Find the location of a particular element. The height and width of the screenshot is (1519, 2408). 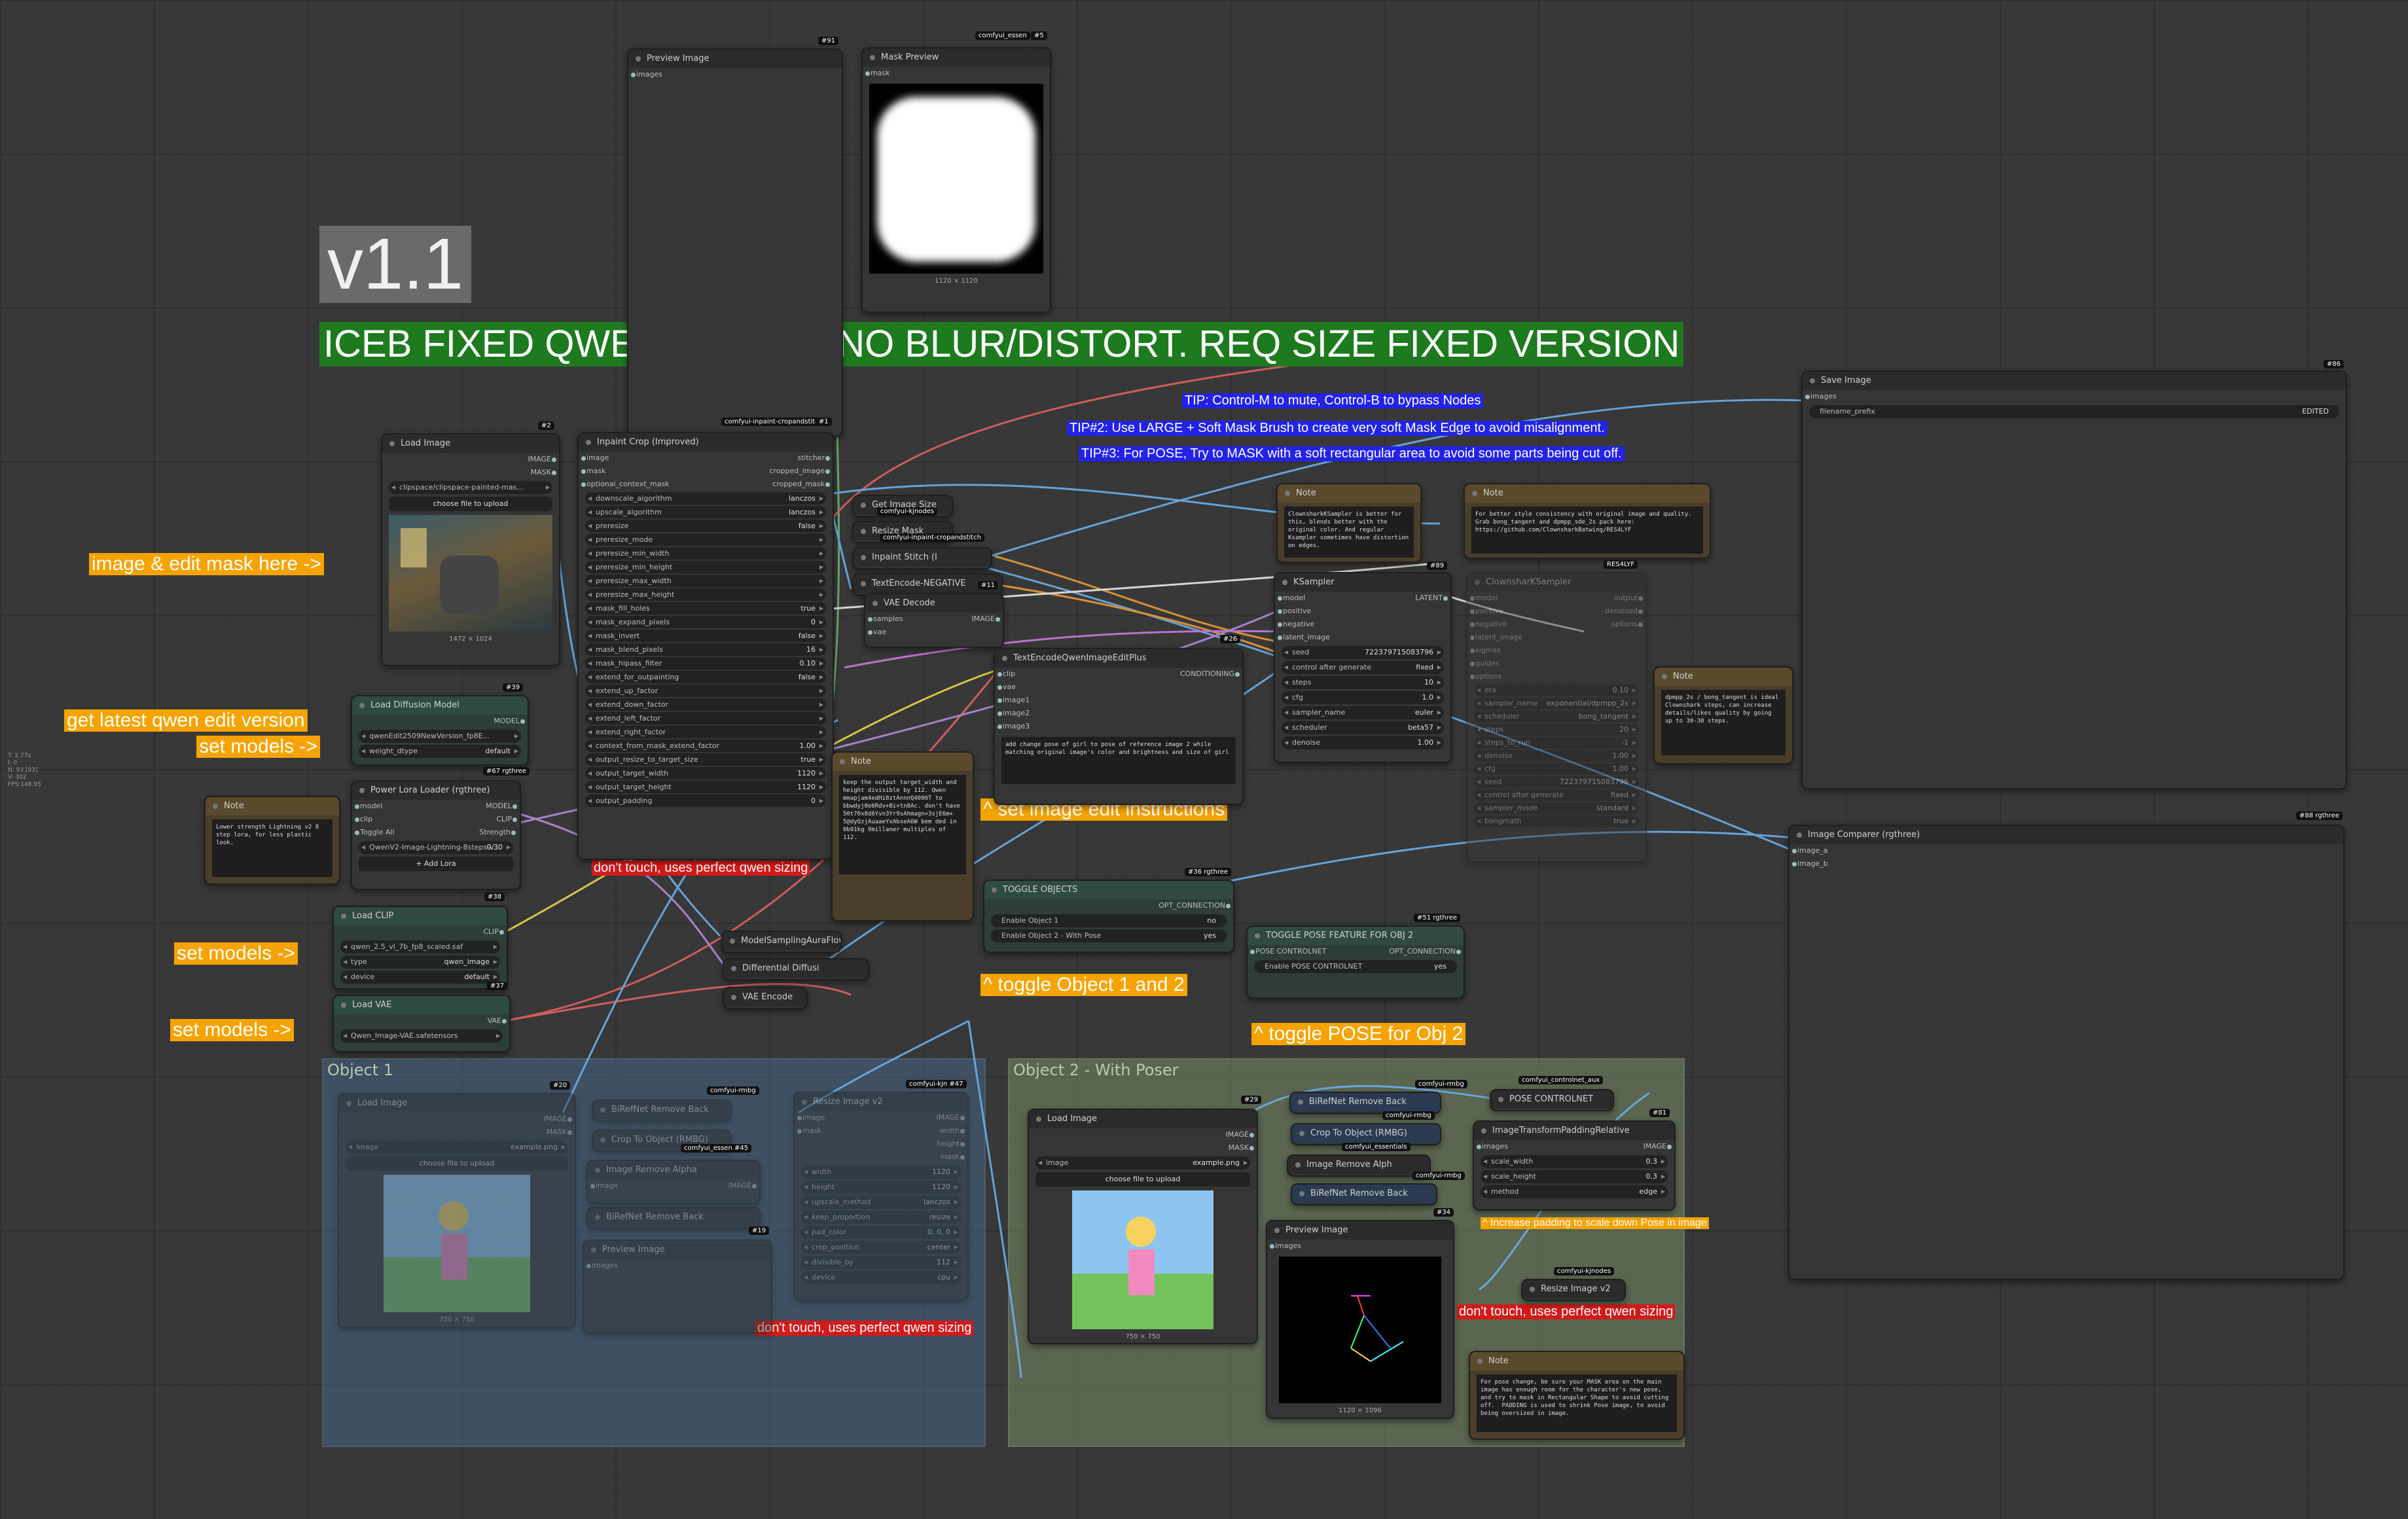

widget-cfg: cfg 1.0 is located at coordinates (1363, 697).